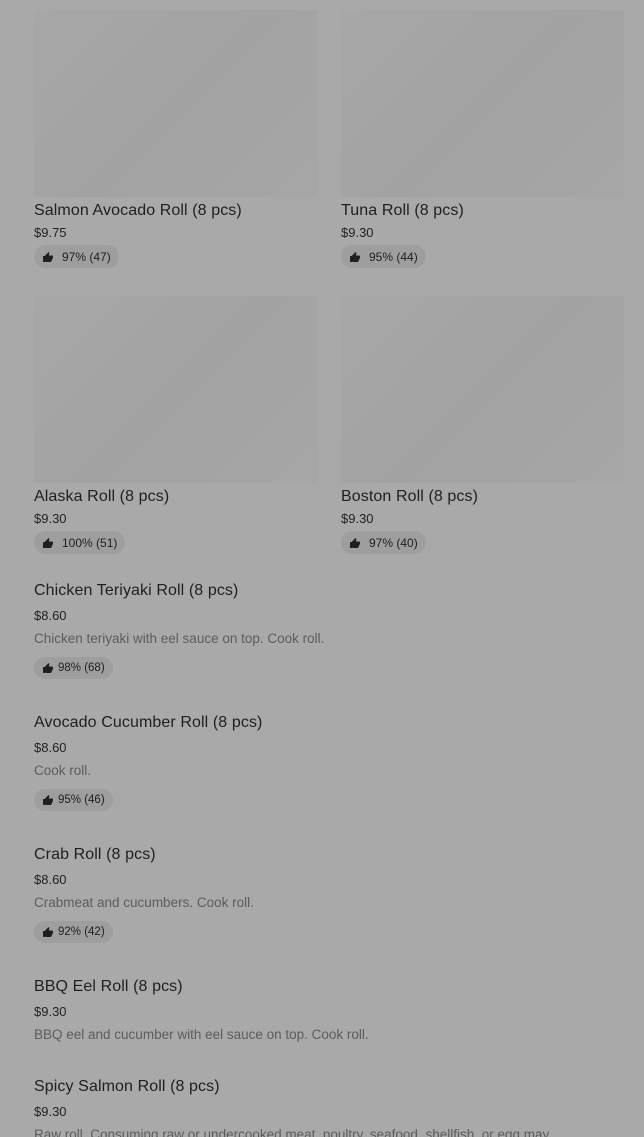 The image size is (644, 1137). What do you see at coordinates (95, 854) in the screenshot?
I see `item-name: Crab Roll (8 pcs)` at bounding box center [95, 854].